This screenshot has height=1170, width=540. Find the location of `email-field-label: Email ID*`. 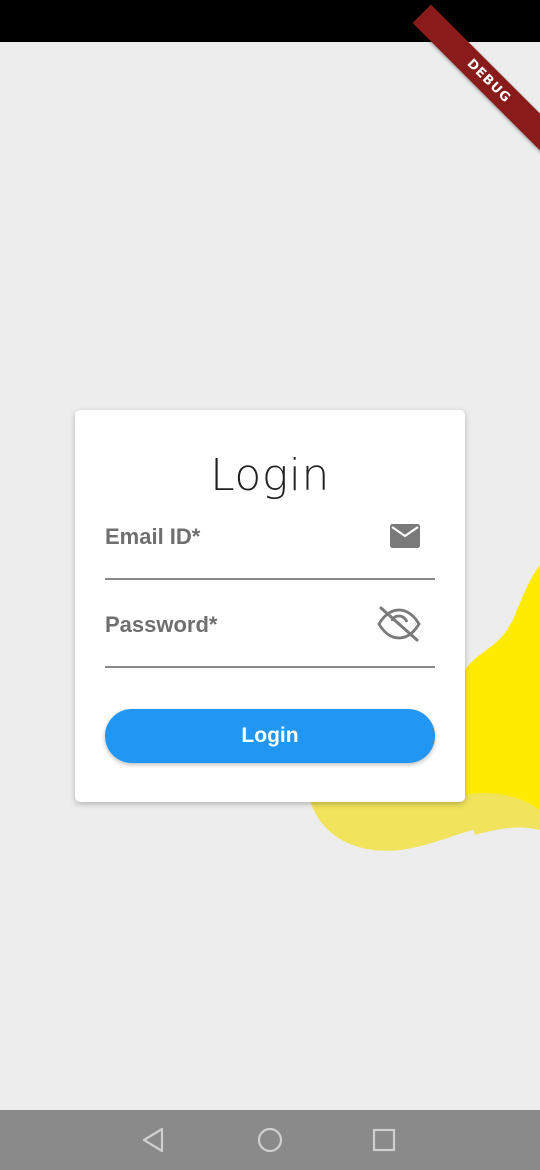

email-field-label: Email ID* is located at coordinates (153, 536).